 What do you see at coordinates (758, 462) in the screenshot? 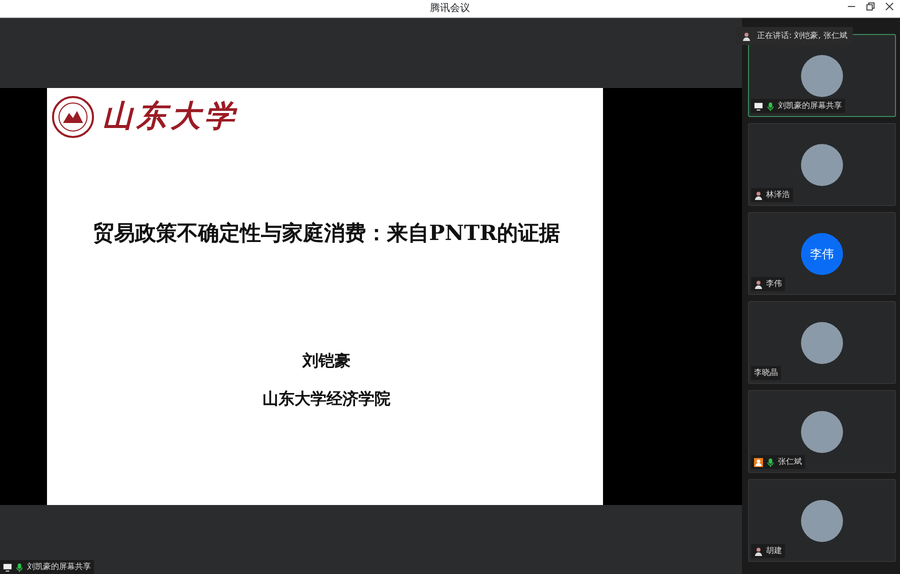
I see `host-icon` at bounding box center [758, 462].